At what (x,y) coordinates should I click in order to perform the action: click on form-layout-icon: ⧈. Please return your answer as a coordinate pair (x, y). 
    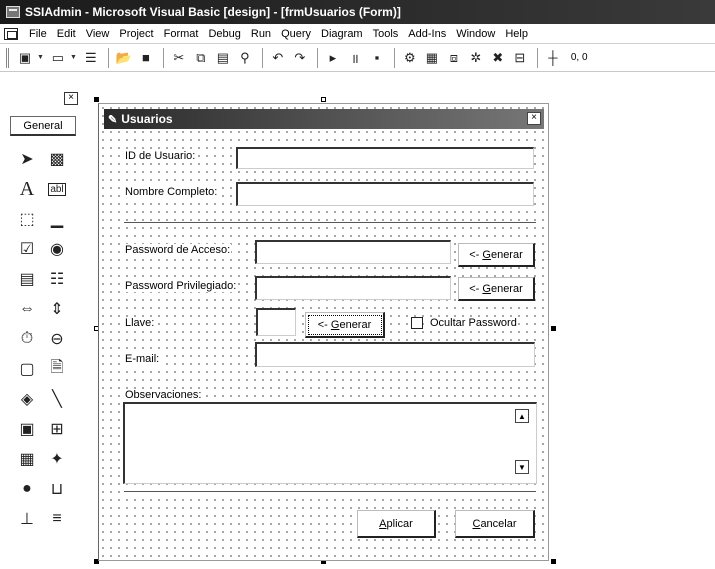
    Looking at the image, I should click on (454, 58).